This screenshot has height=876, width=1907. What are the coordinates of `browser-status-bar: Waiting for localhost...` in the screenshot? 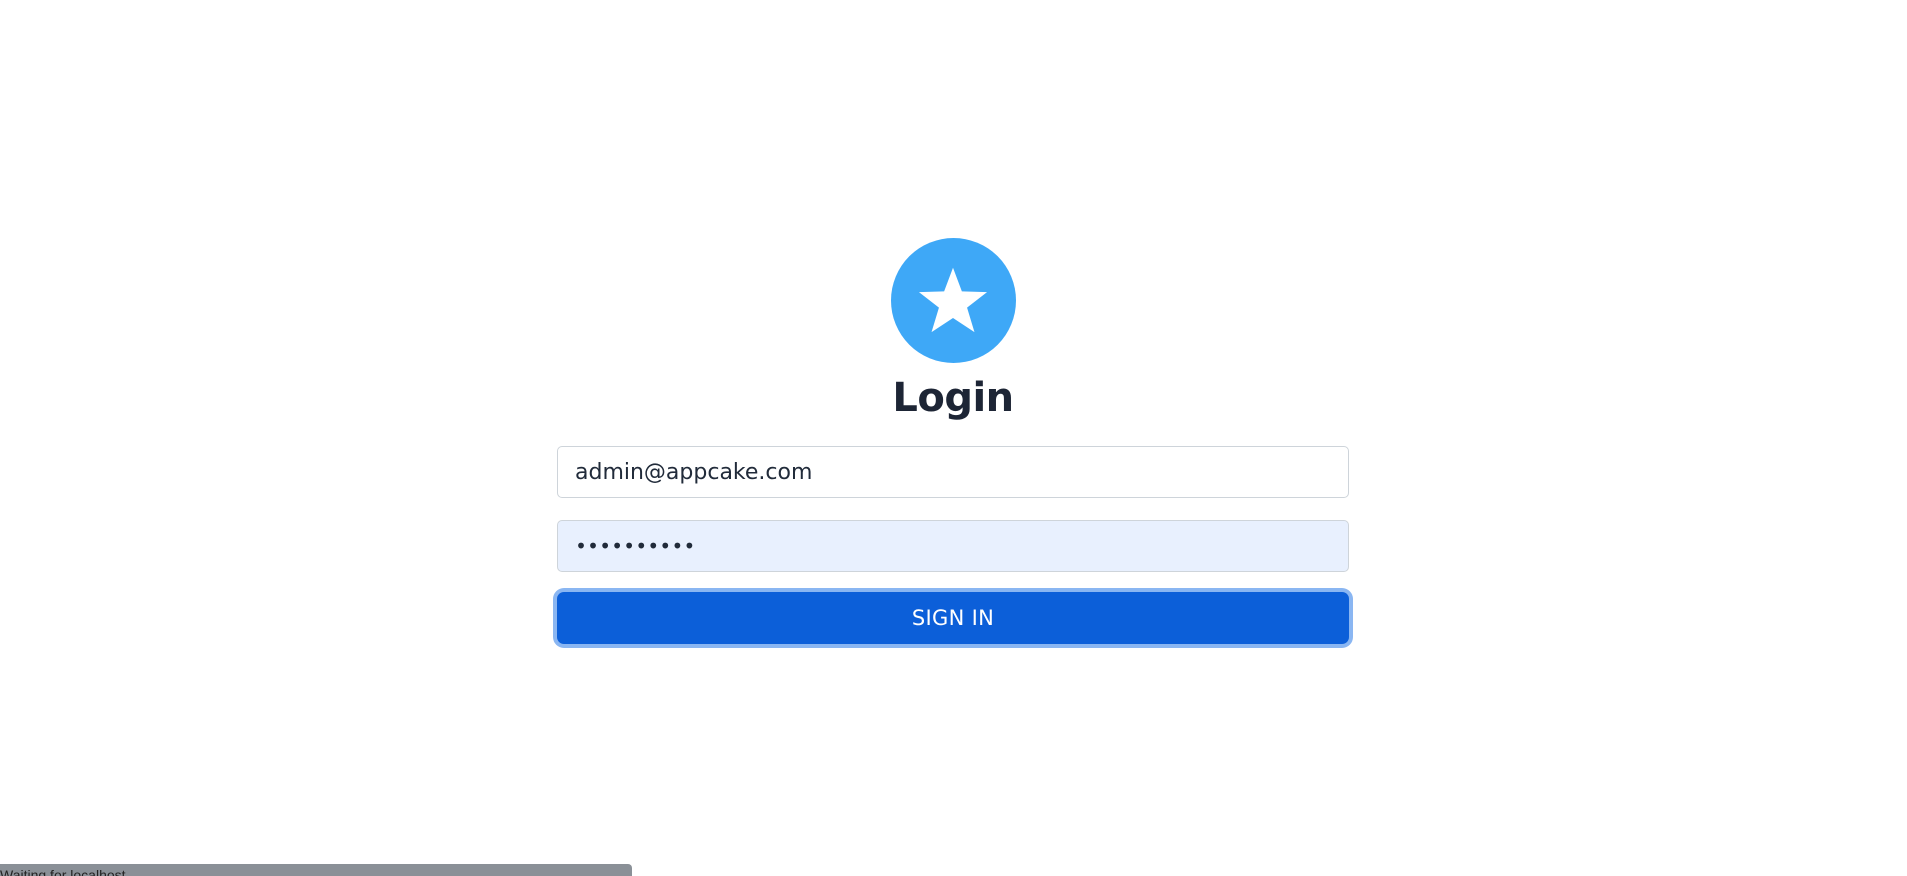 It's located at (316, 870).